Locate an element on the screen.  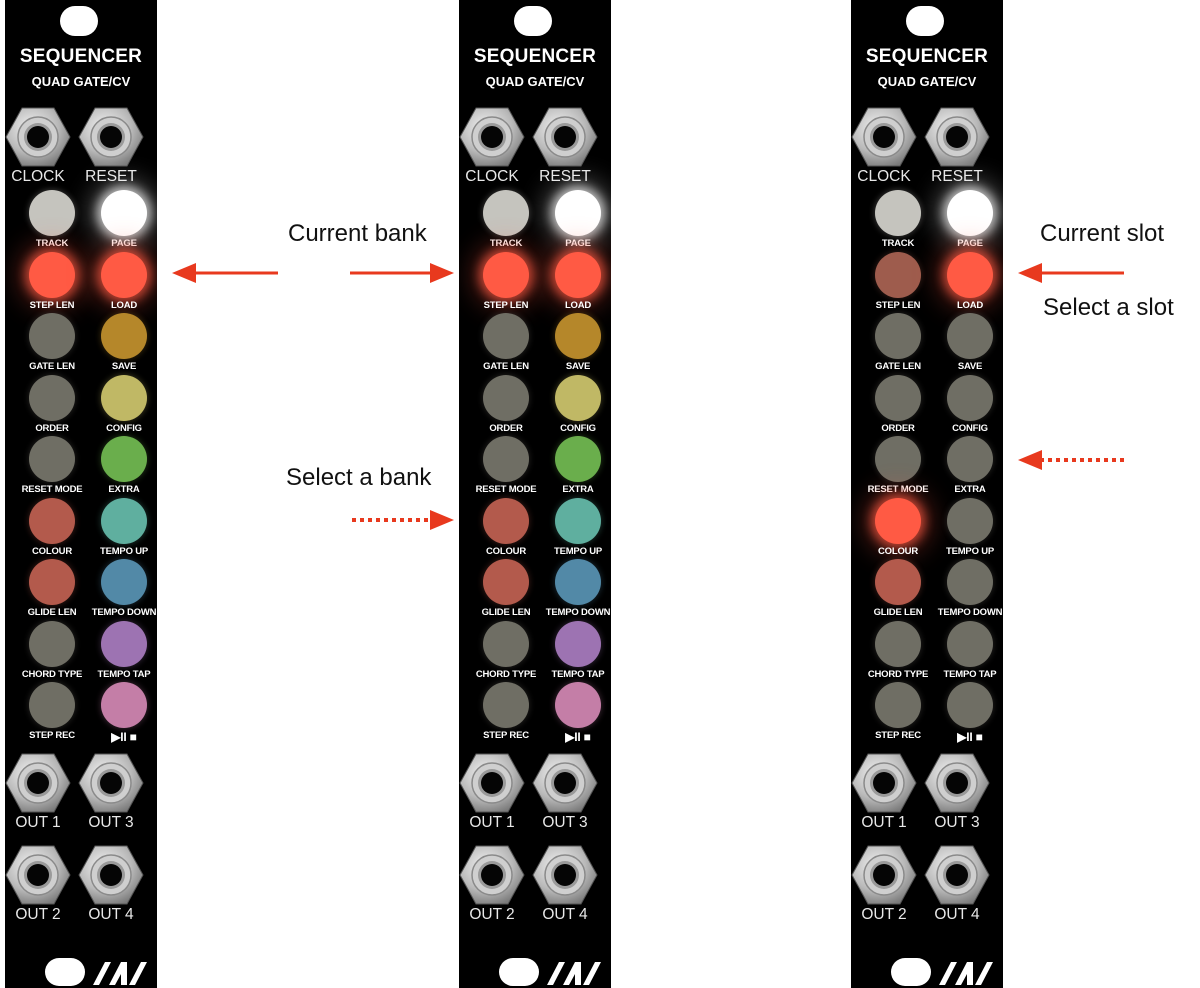
colour-label: COLOUR is located at coordinates (898, 551).